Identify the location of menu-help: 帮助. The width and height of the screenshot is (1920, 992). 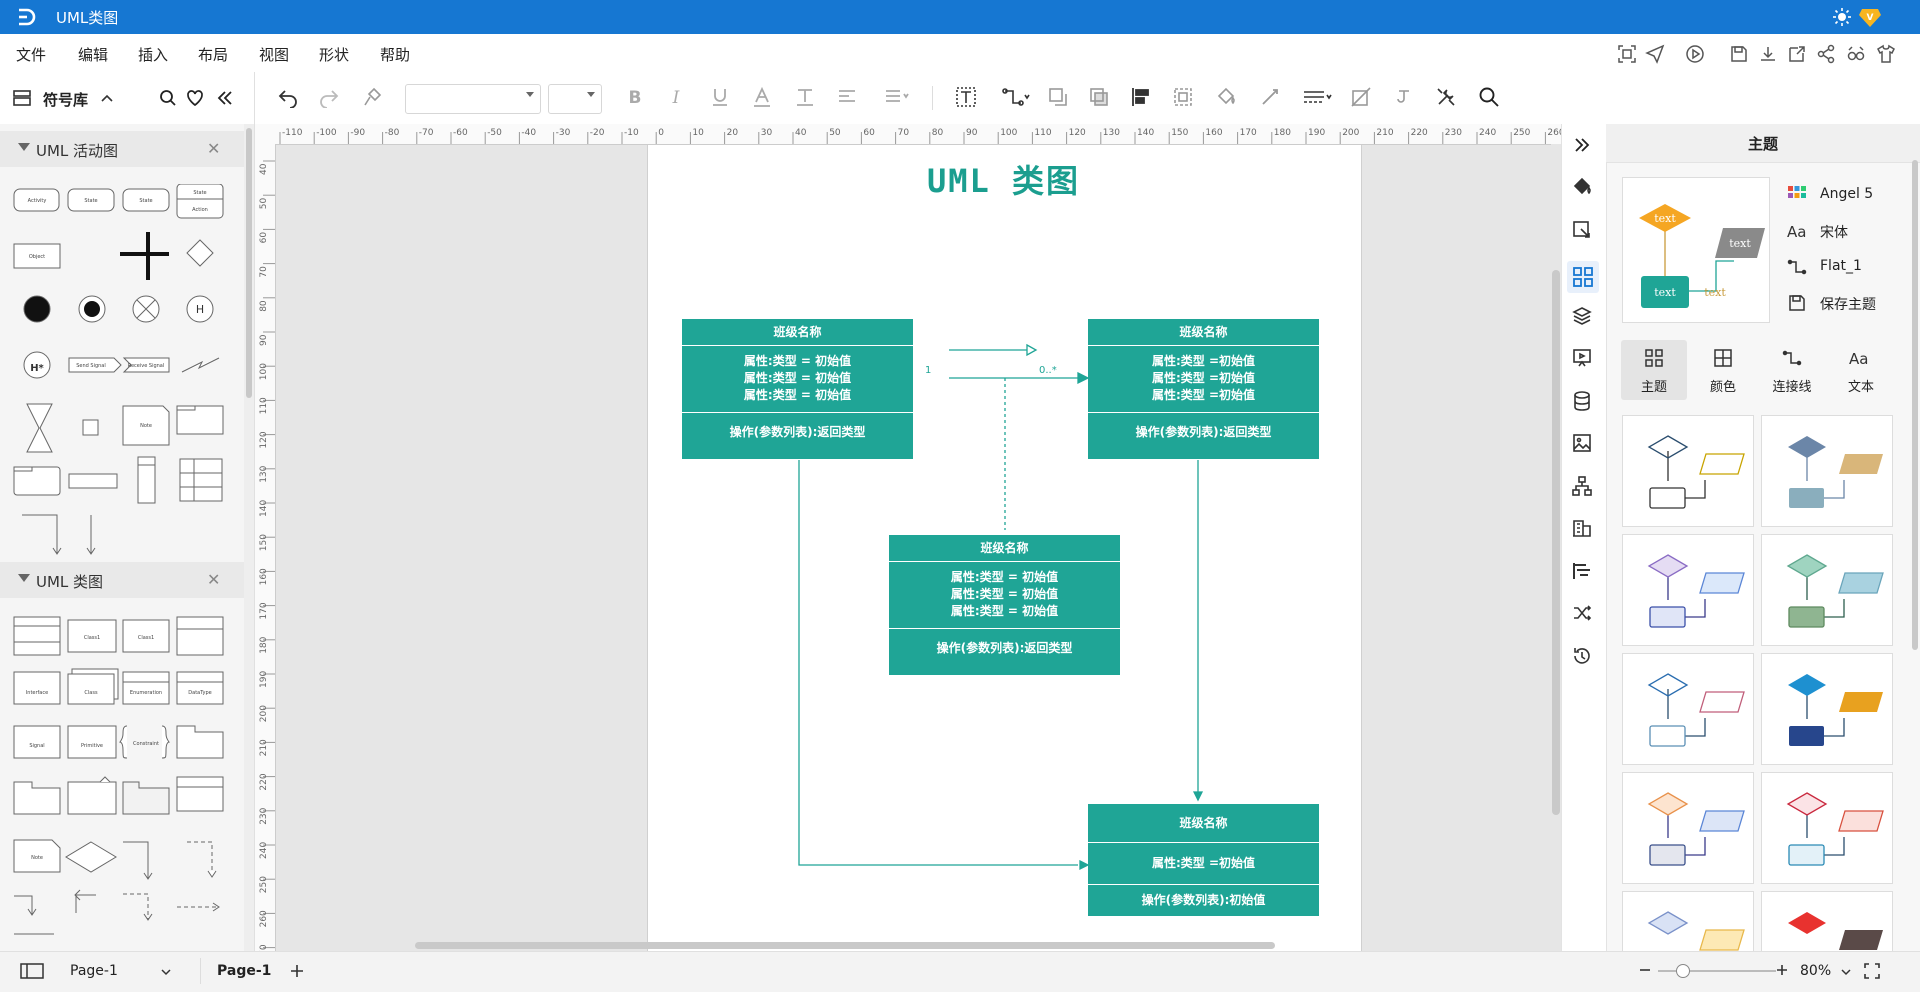
(395, 54).